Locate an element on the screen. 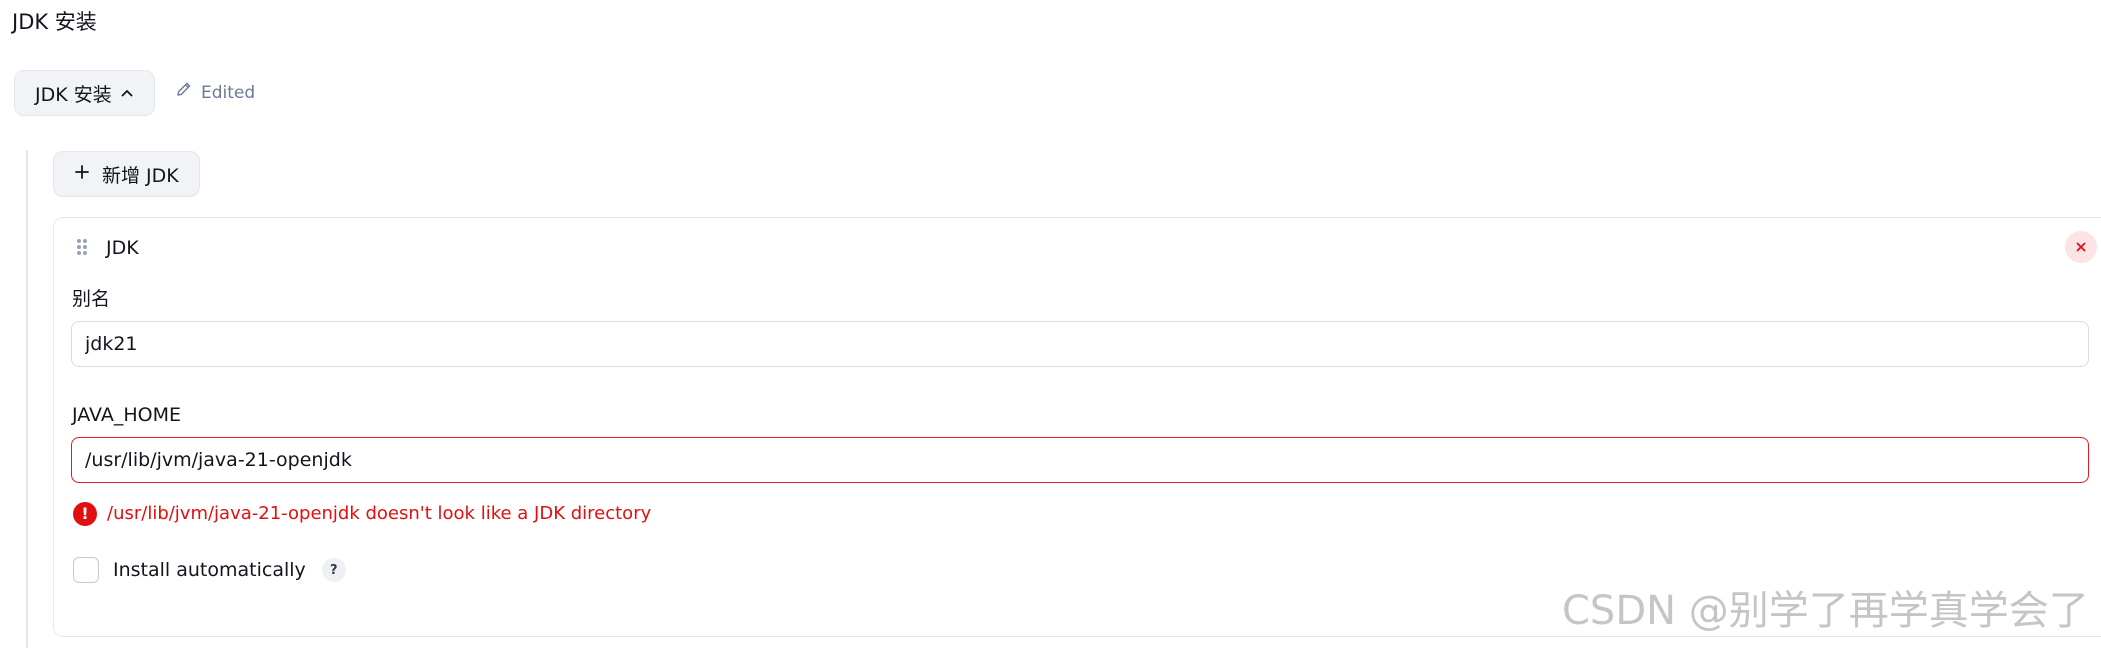 This screenshot has width=2101, height=648. alias-input is located at coordinates (1080, 344).